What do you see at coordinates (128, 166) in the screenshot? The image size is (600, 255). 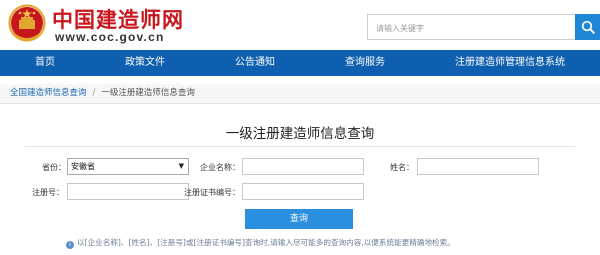 I see `province-select: 安徽省 ▼` at bounding box center [128, 166].